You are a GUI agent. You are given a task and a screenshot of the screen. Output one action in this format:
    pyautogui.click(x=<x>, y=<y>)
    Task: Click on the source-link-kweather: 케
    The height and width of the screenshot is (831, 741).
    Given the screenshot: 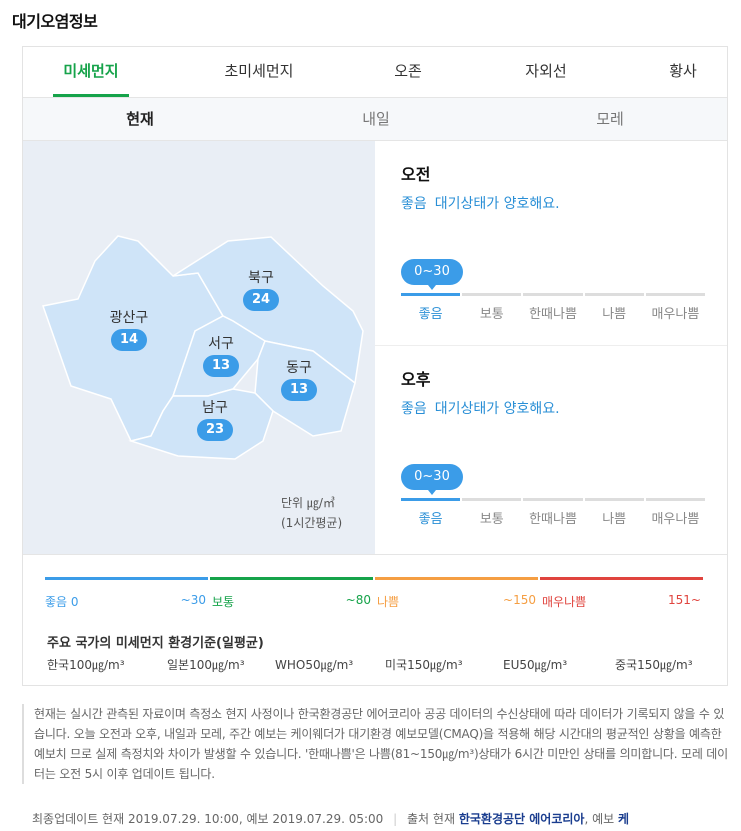 What is the action you would take?
    pyautogui.click(x=623, y=819)
    